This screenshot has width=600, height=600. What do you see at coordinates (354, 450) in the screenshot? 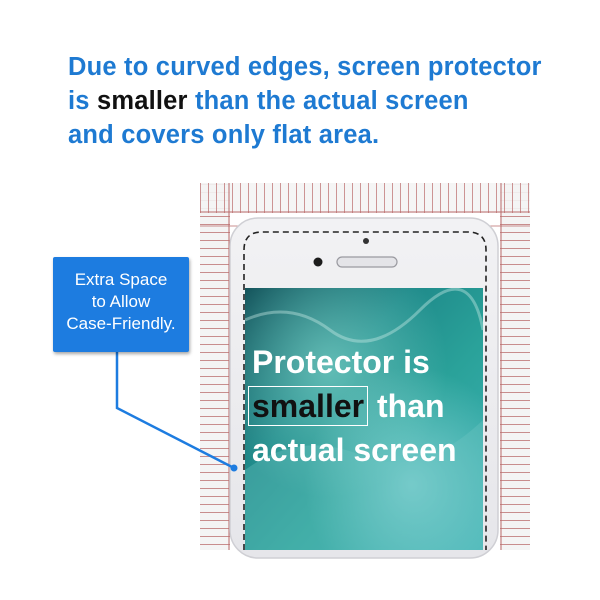
I see `screen-text-line-3: actual screen` at bounding box center [354, 450].